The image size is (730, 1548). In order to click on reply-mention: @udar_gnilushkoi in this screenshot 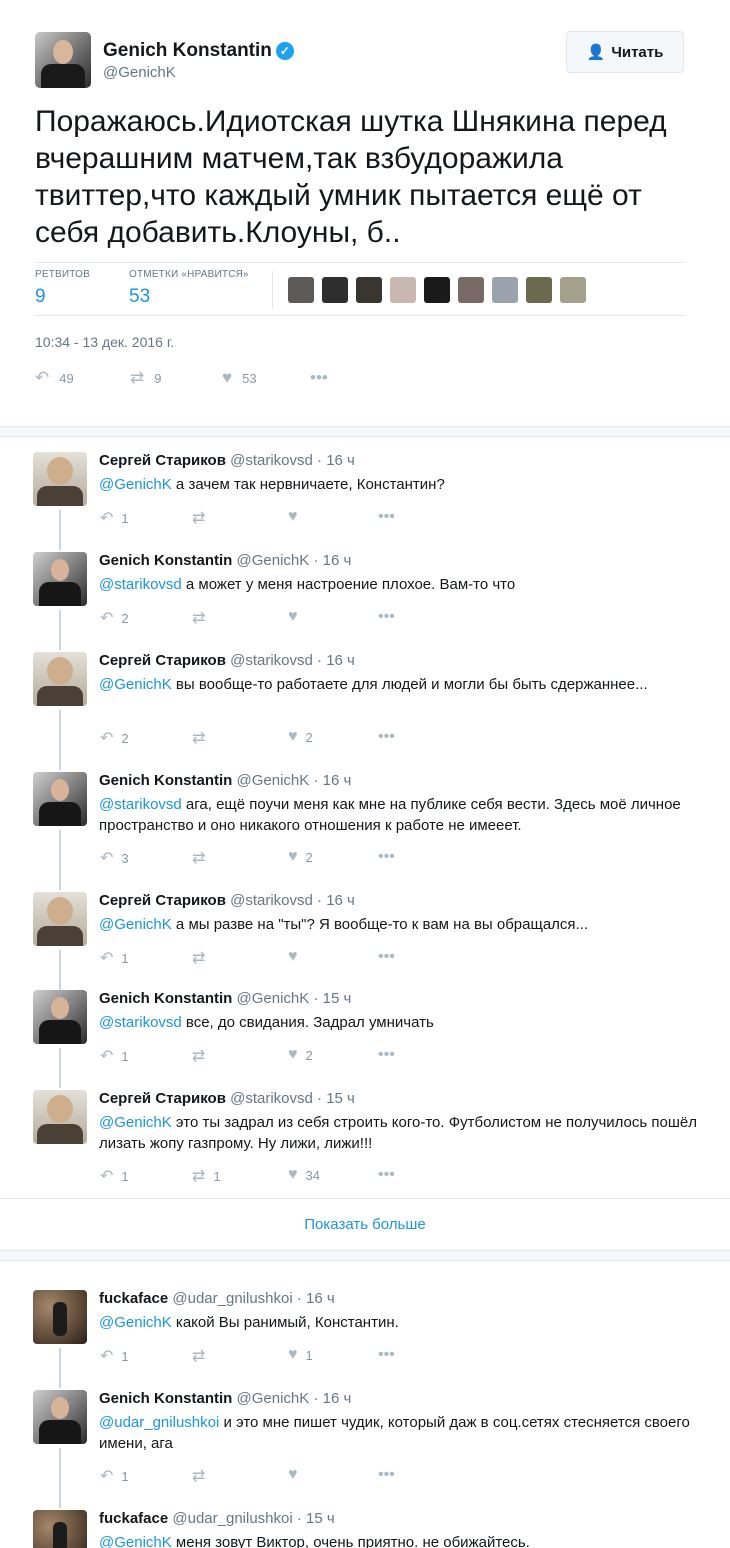, I will do `click(159, 1422)`.